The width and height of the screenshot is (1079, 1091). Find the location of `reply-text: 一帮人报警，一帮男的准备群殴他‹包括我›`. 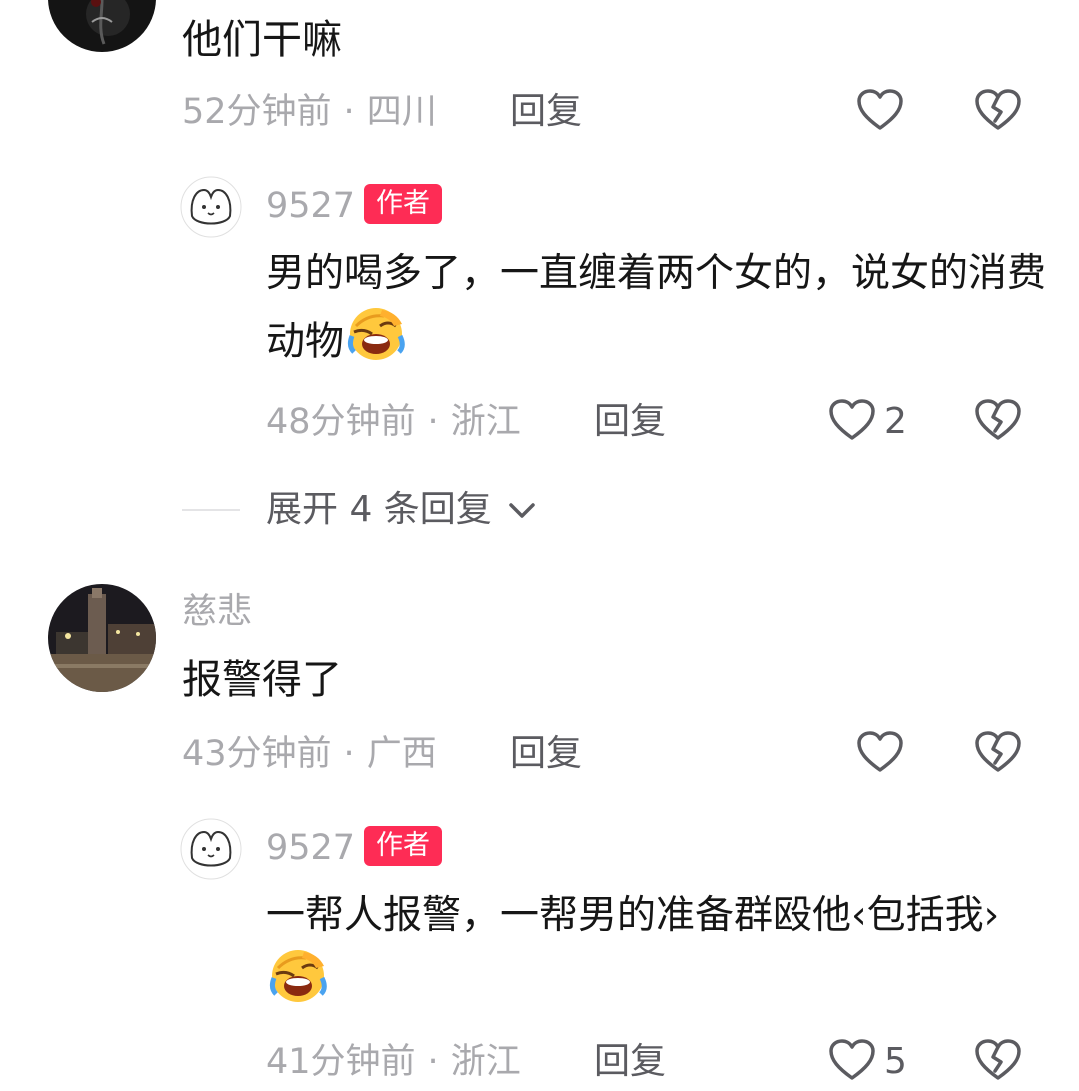

reply-text: 一帮人报警，一帮男的准备群殴他‹包括我› is located at coordinates (661, 954).